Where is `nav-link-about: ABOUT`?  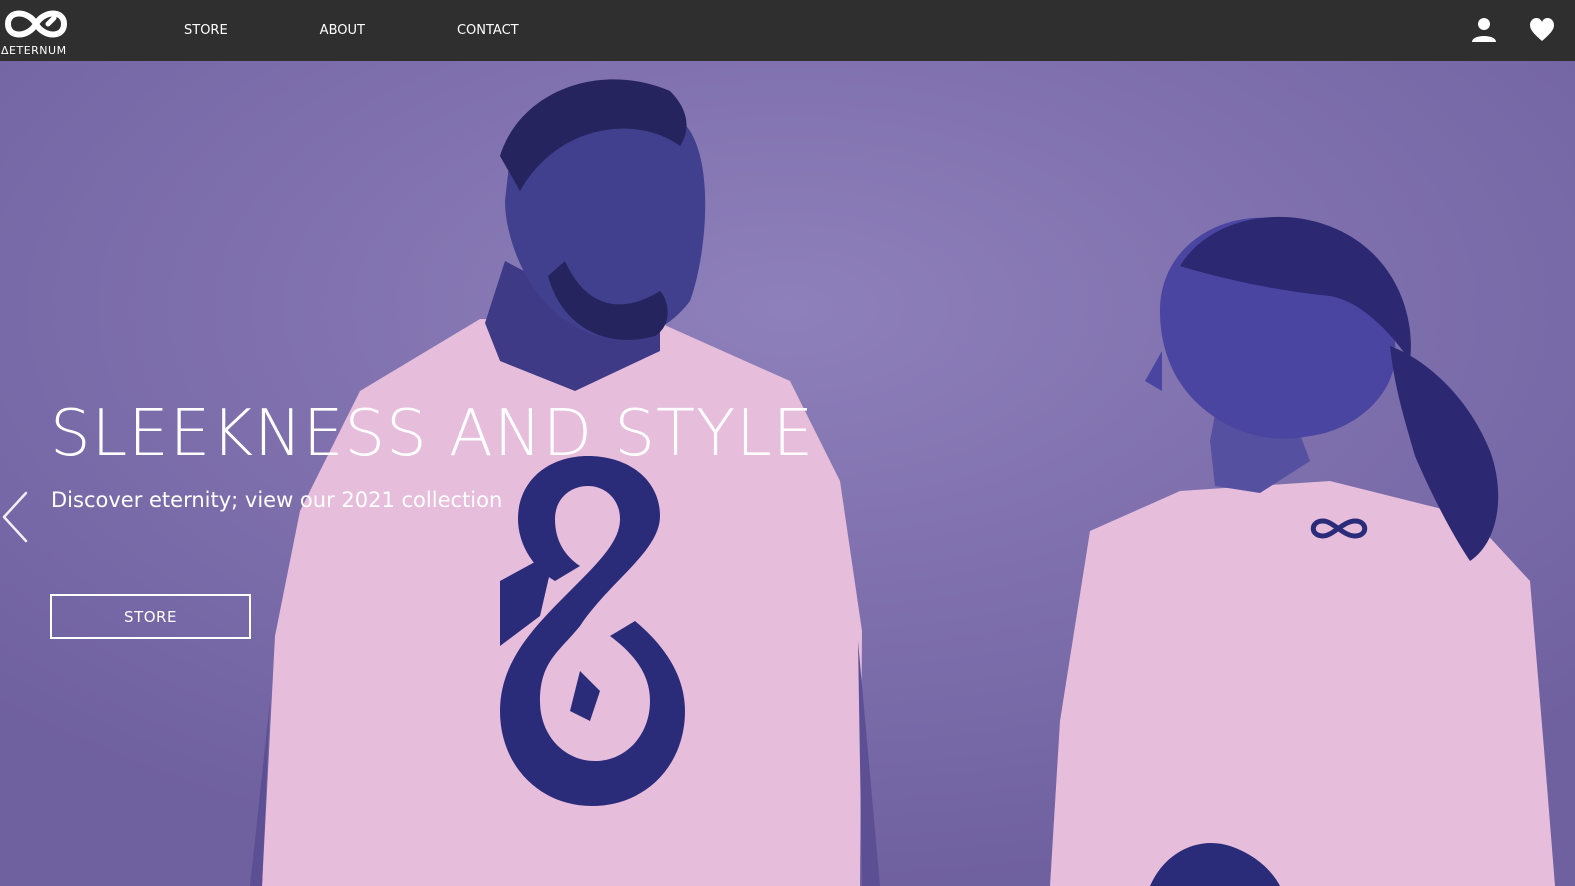
nav-link-about: ABOUT is located at coordinates (342, 30).